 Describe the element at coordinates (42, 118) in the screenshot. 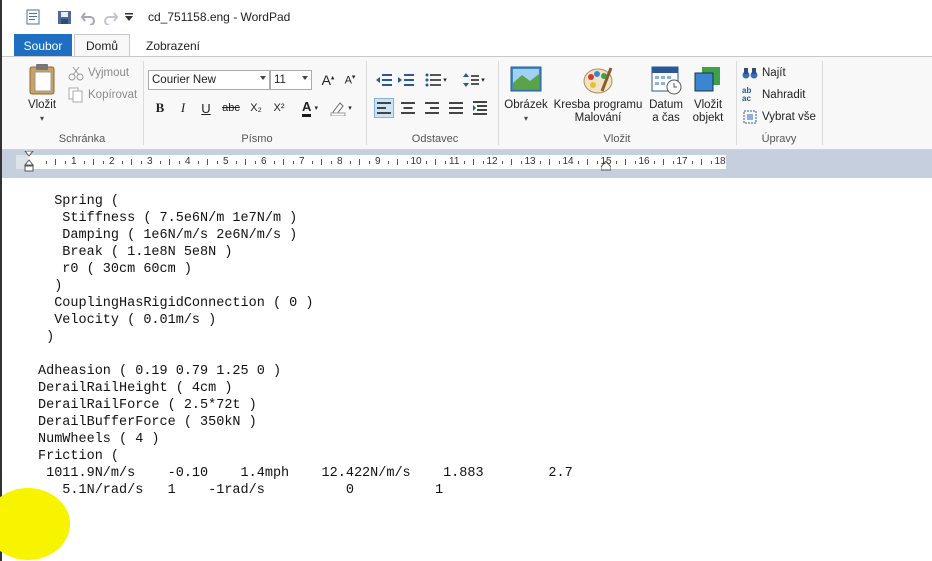

I see `paste-dropdown-icon: ▾` at that location.